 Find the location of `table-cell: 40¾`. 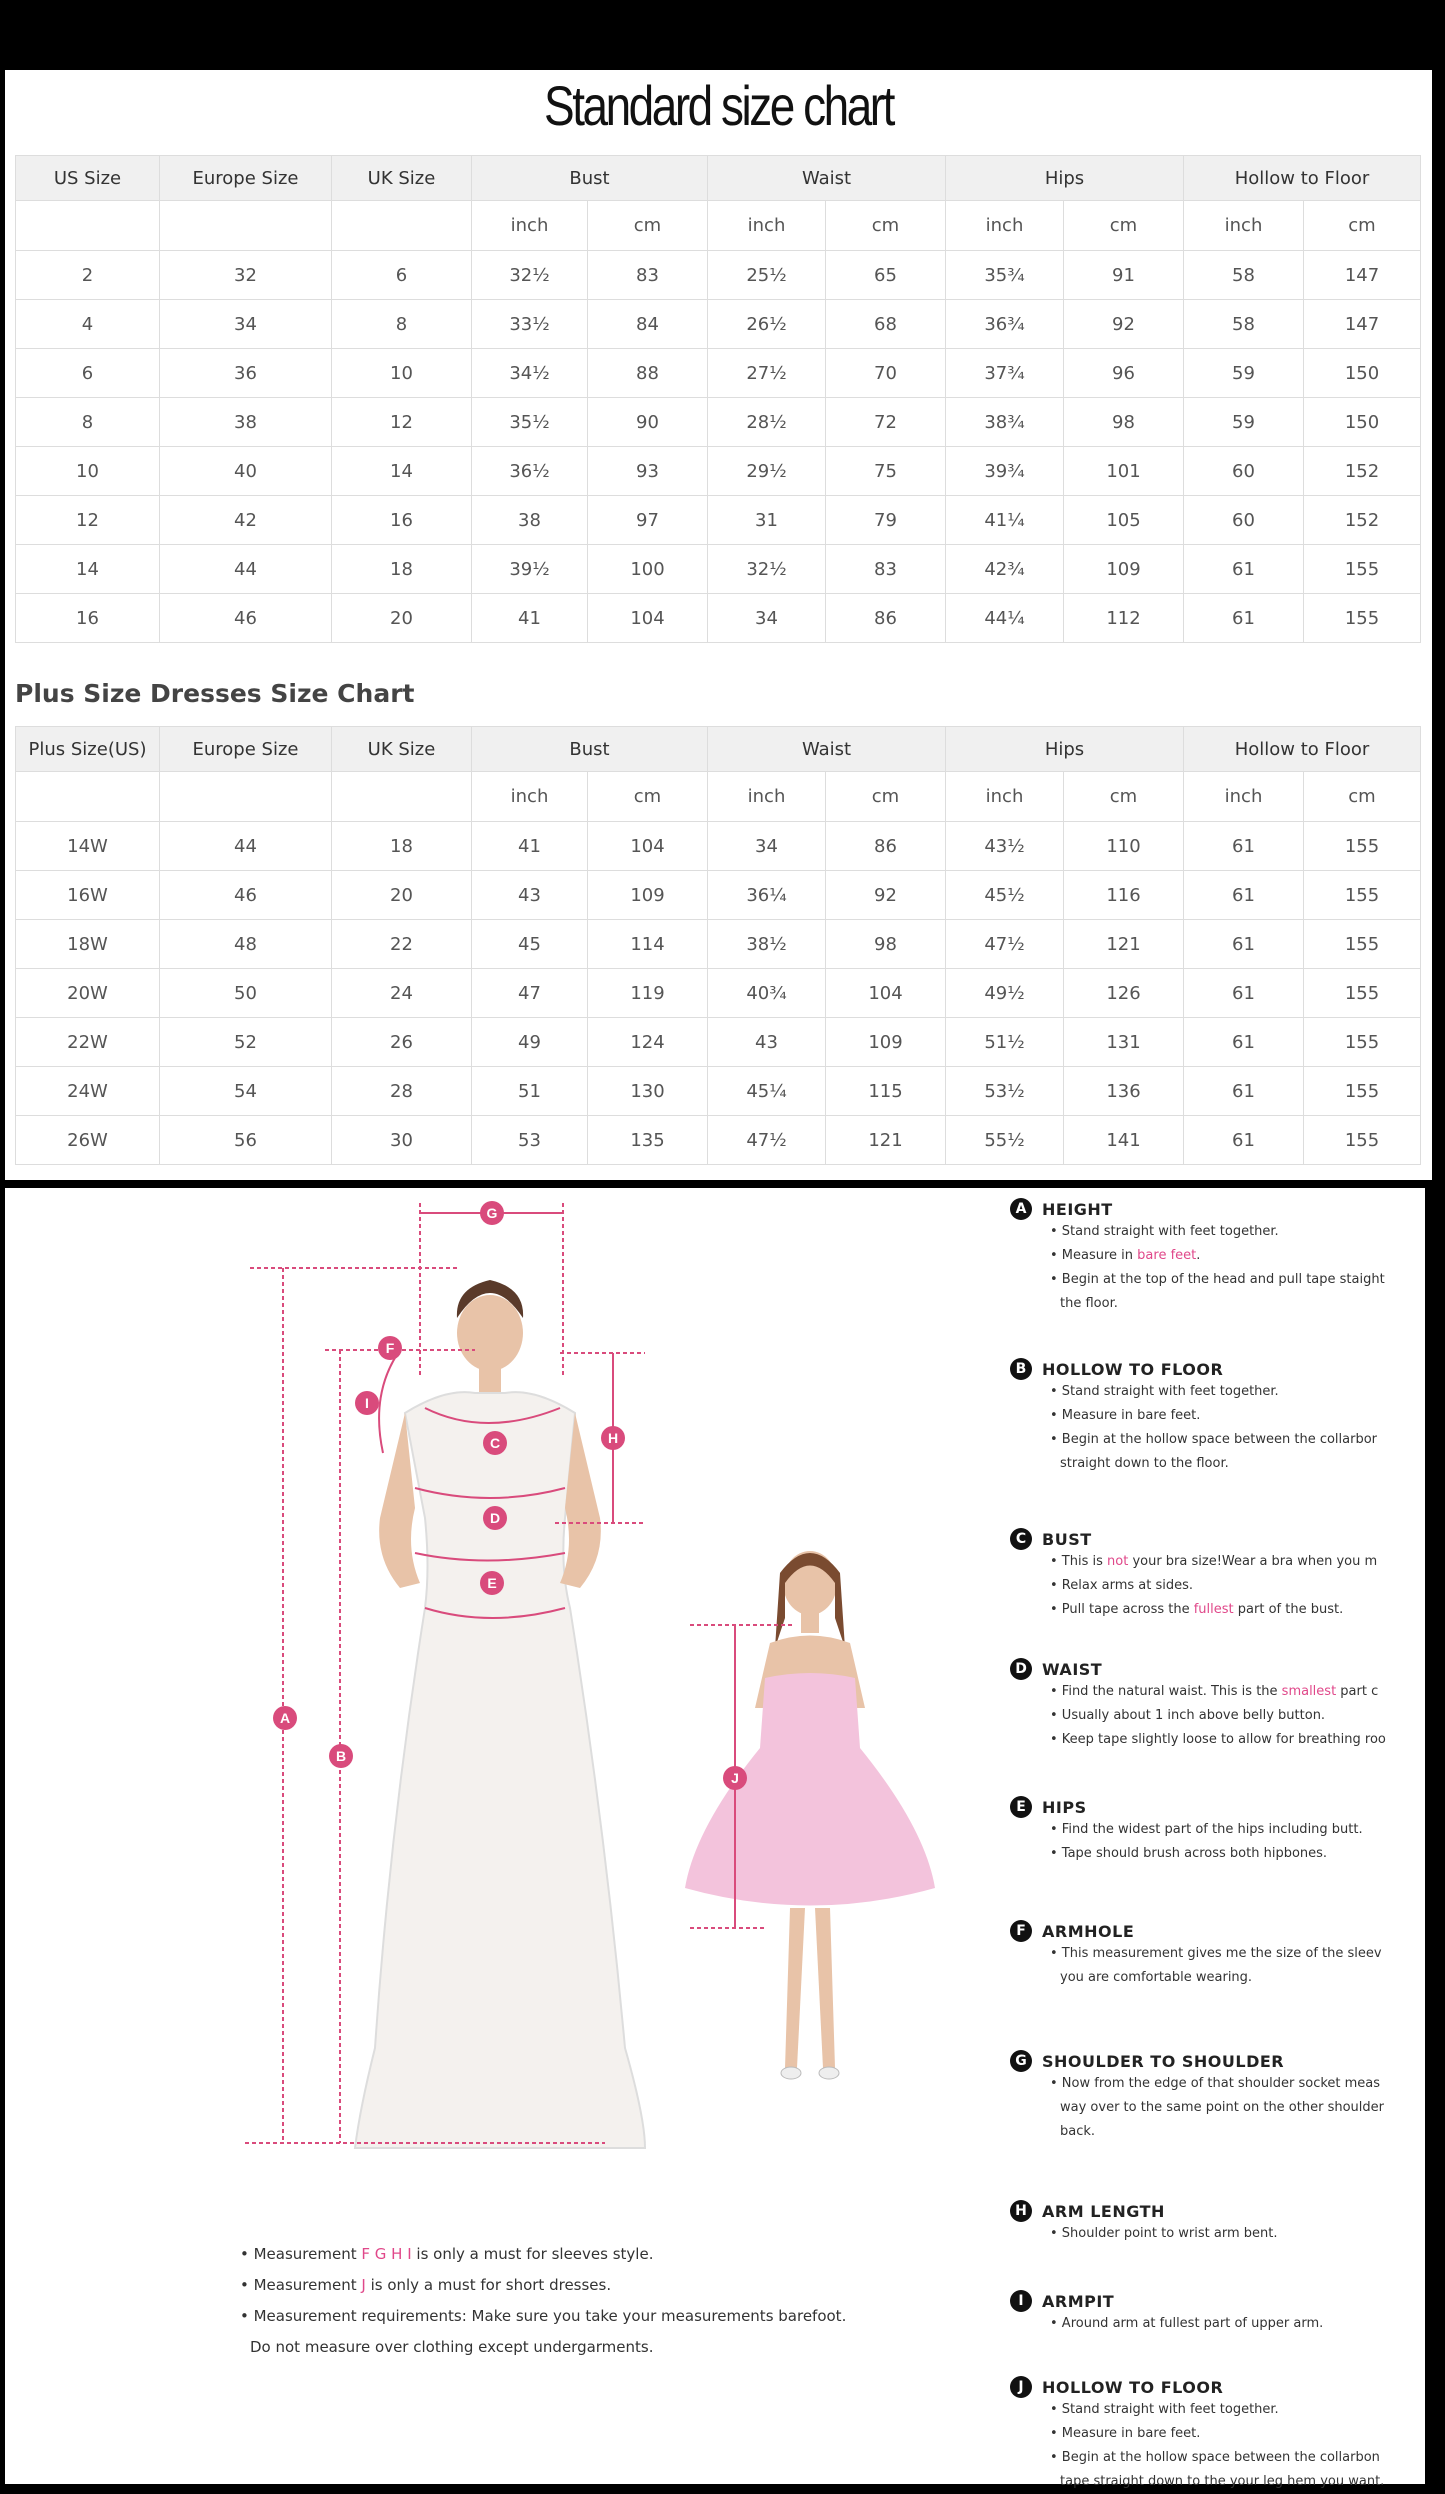

table-cell: 40¾ is located at coordinates (766, 993).